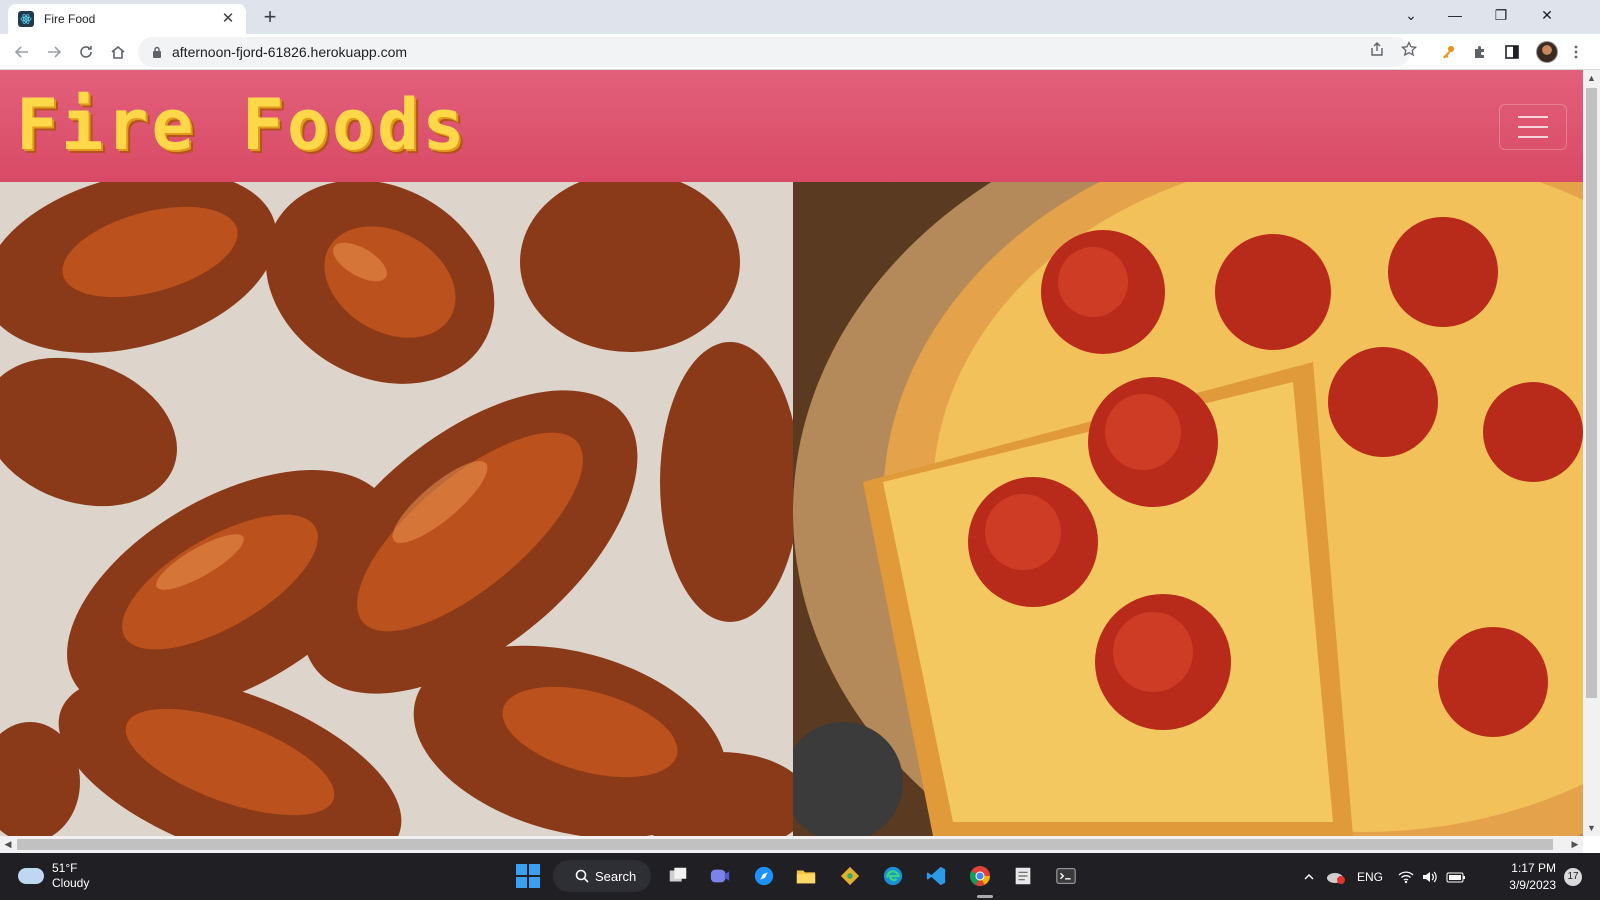  What do you see at coordinates (71, 883) in the screenshot?
I see `weather-condition: Cloudy` at bounding box center [71, 883].